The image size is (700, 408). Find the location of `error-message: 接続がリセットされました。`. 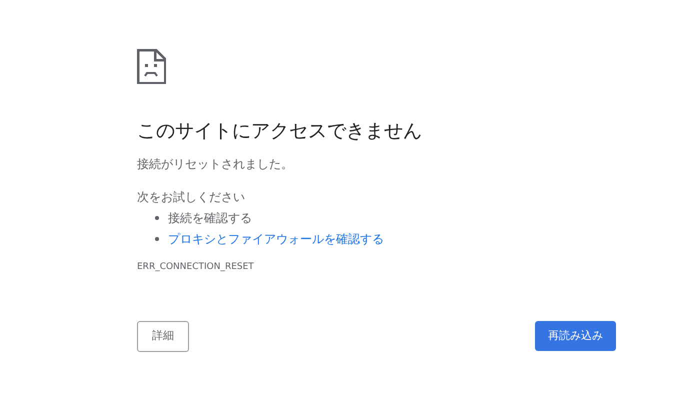

error-message: 接続がリセットされました。 is located at coordinates (215, 164).